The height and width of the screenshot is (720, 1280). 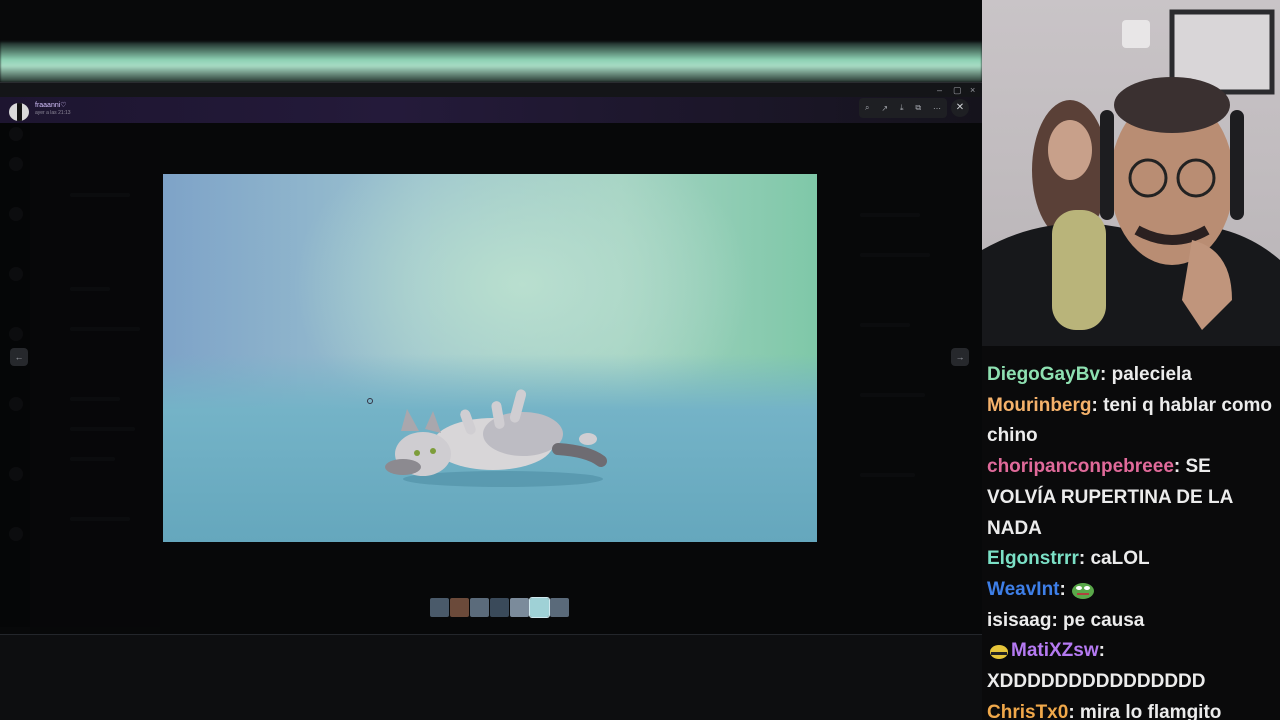 What do you see at coordinates (1019, 620) in the screenshot?
I see `chat-username: isisaag` at bounding box center [1019, 620].